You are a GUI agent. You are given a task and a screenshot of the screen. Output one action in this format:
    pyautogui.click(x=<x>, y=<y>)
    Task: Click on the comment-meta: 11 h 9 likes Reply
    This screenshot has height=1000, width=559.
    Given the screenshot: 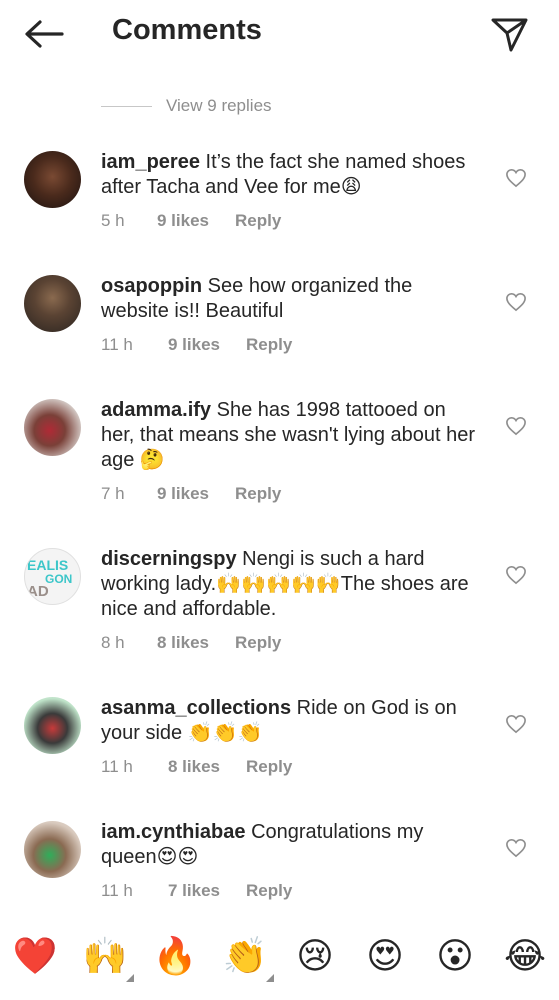 What is the action you would take?
    pyautogui.click(x=196, y=345)
    